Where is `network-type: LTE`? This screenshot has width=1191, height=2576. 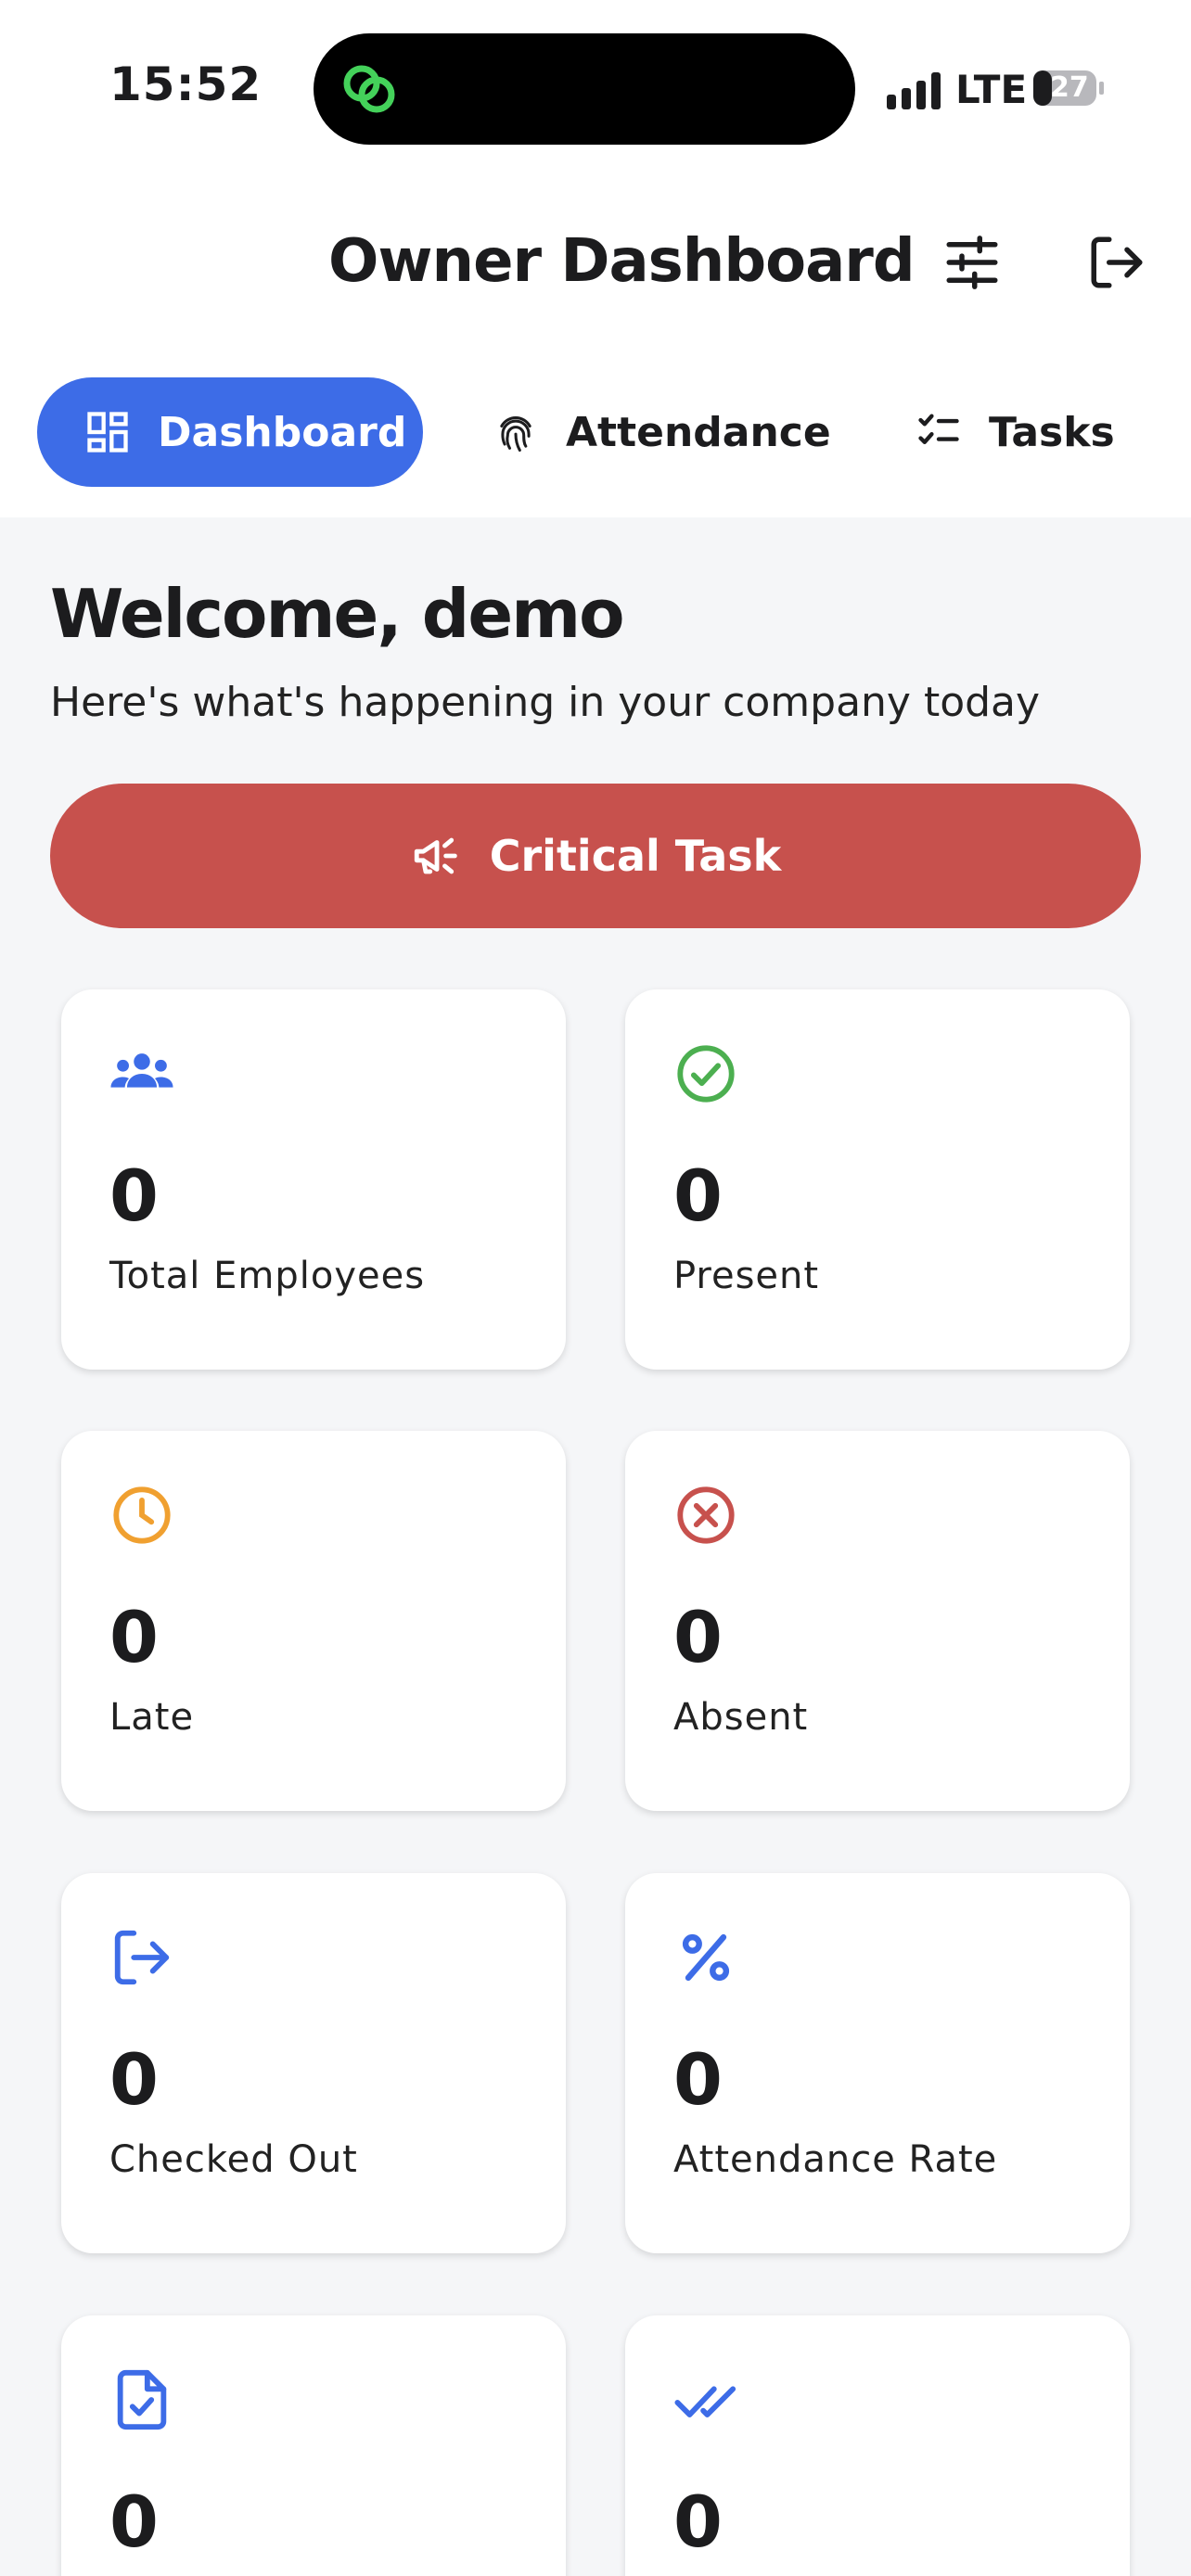 network-type: LTE is located at coordinates (992, 89).